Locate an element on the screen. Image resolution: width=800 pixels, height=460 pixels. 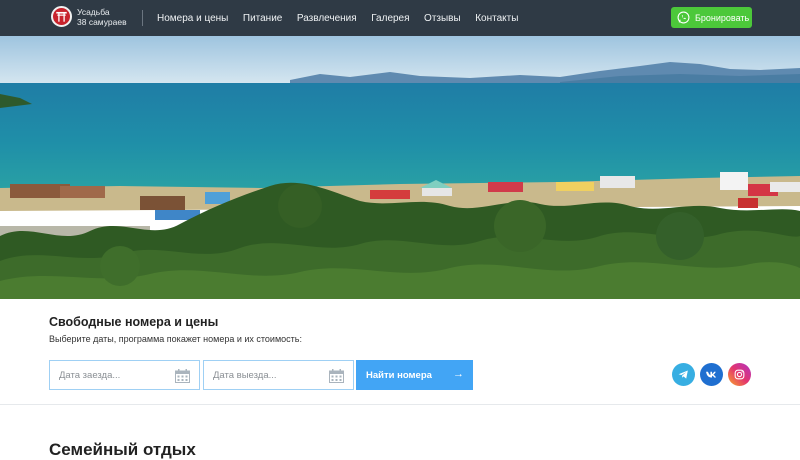
telegram-icon is located at coordinates (683, 374).